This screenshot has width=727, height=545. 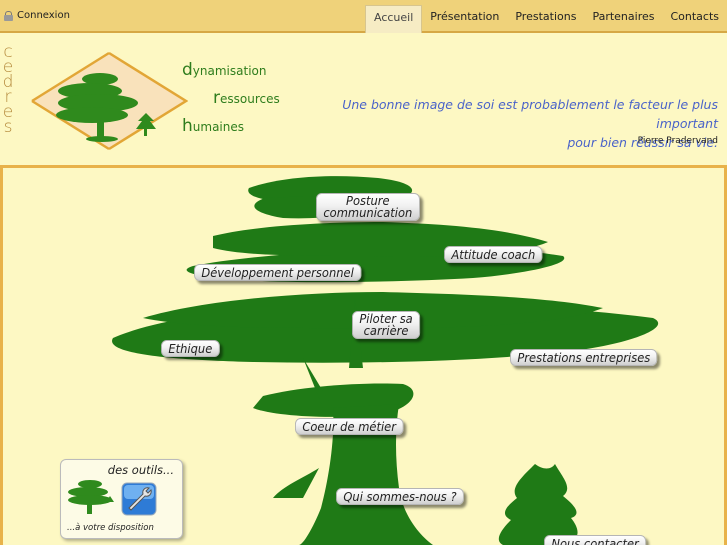 I want to click on link-attitude-coach: Attitude coach, so click(x=493, y=254).